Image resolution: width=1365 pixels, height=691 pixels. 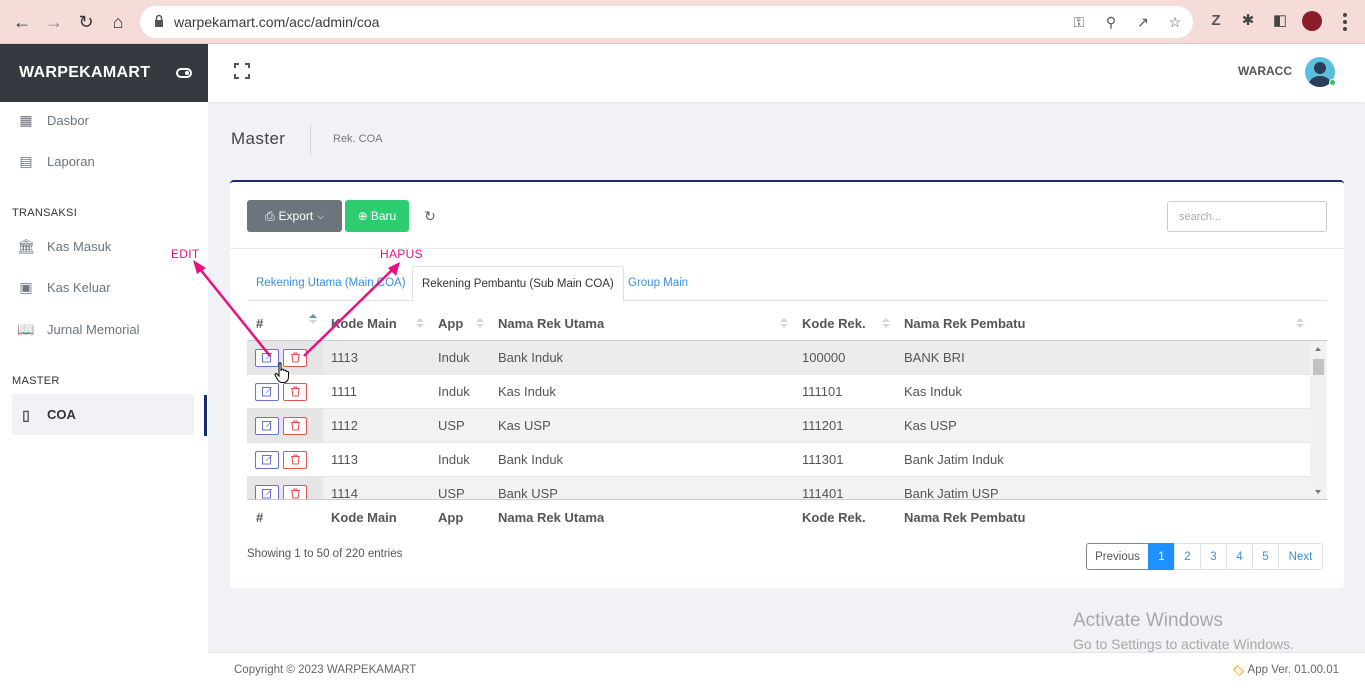 I want to click on export-label: Export, so click(x=296, y=216).